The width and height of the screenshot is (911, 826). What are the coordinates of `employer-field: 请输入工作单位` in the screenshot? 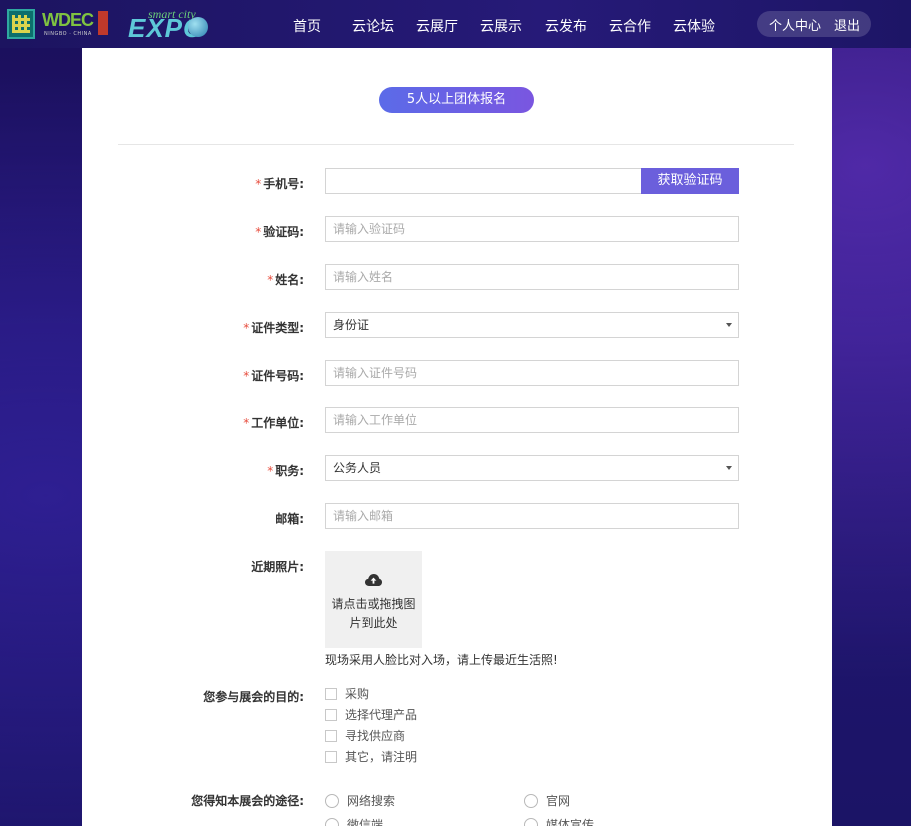 It's located at (532, 420).